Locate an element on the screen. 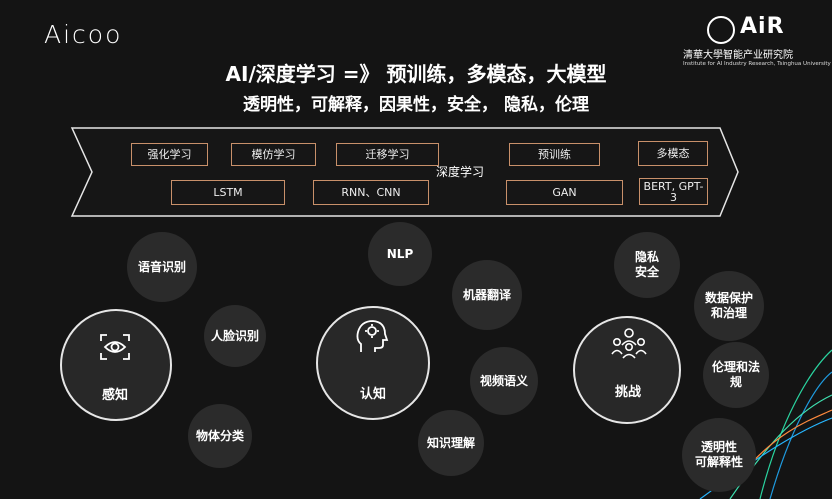 The width and height of the screenshot is (832, 499). box-reinforcement-learning: 强化学习 is located at coordinates (169, 154).